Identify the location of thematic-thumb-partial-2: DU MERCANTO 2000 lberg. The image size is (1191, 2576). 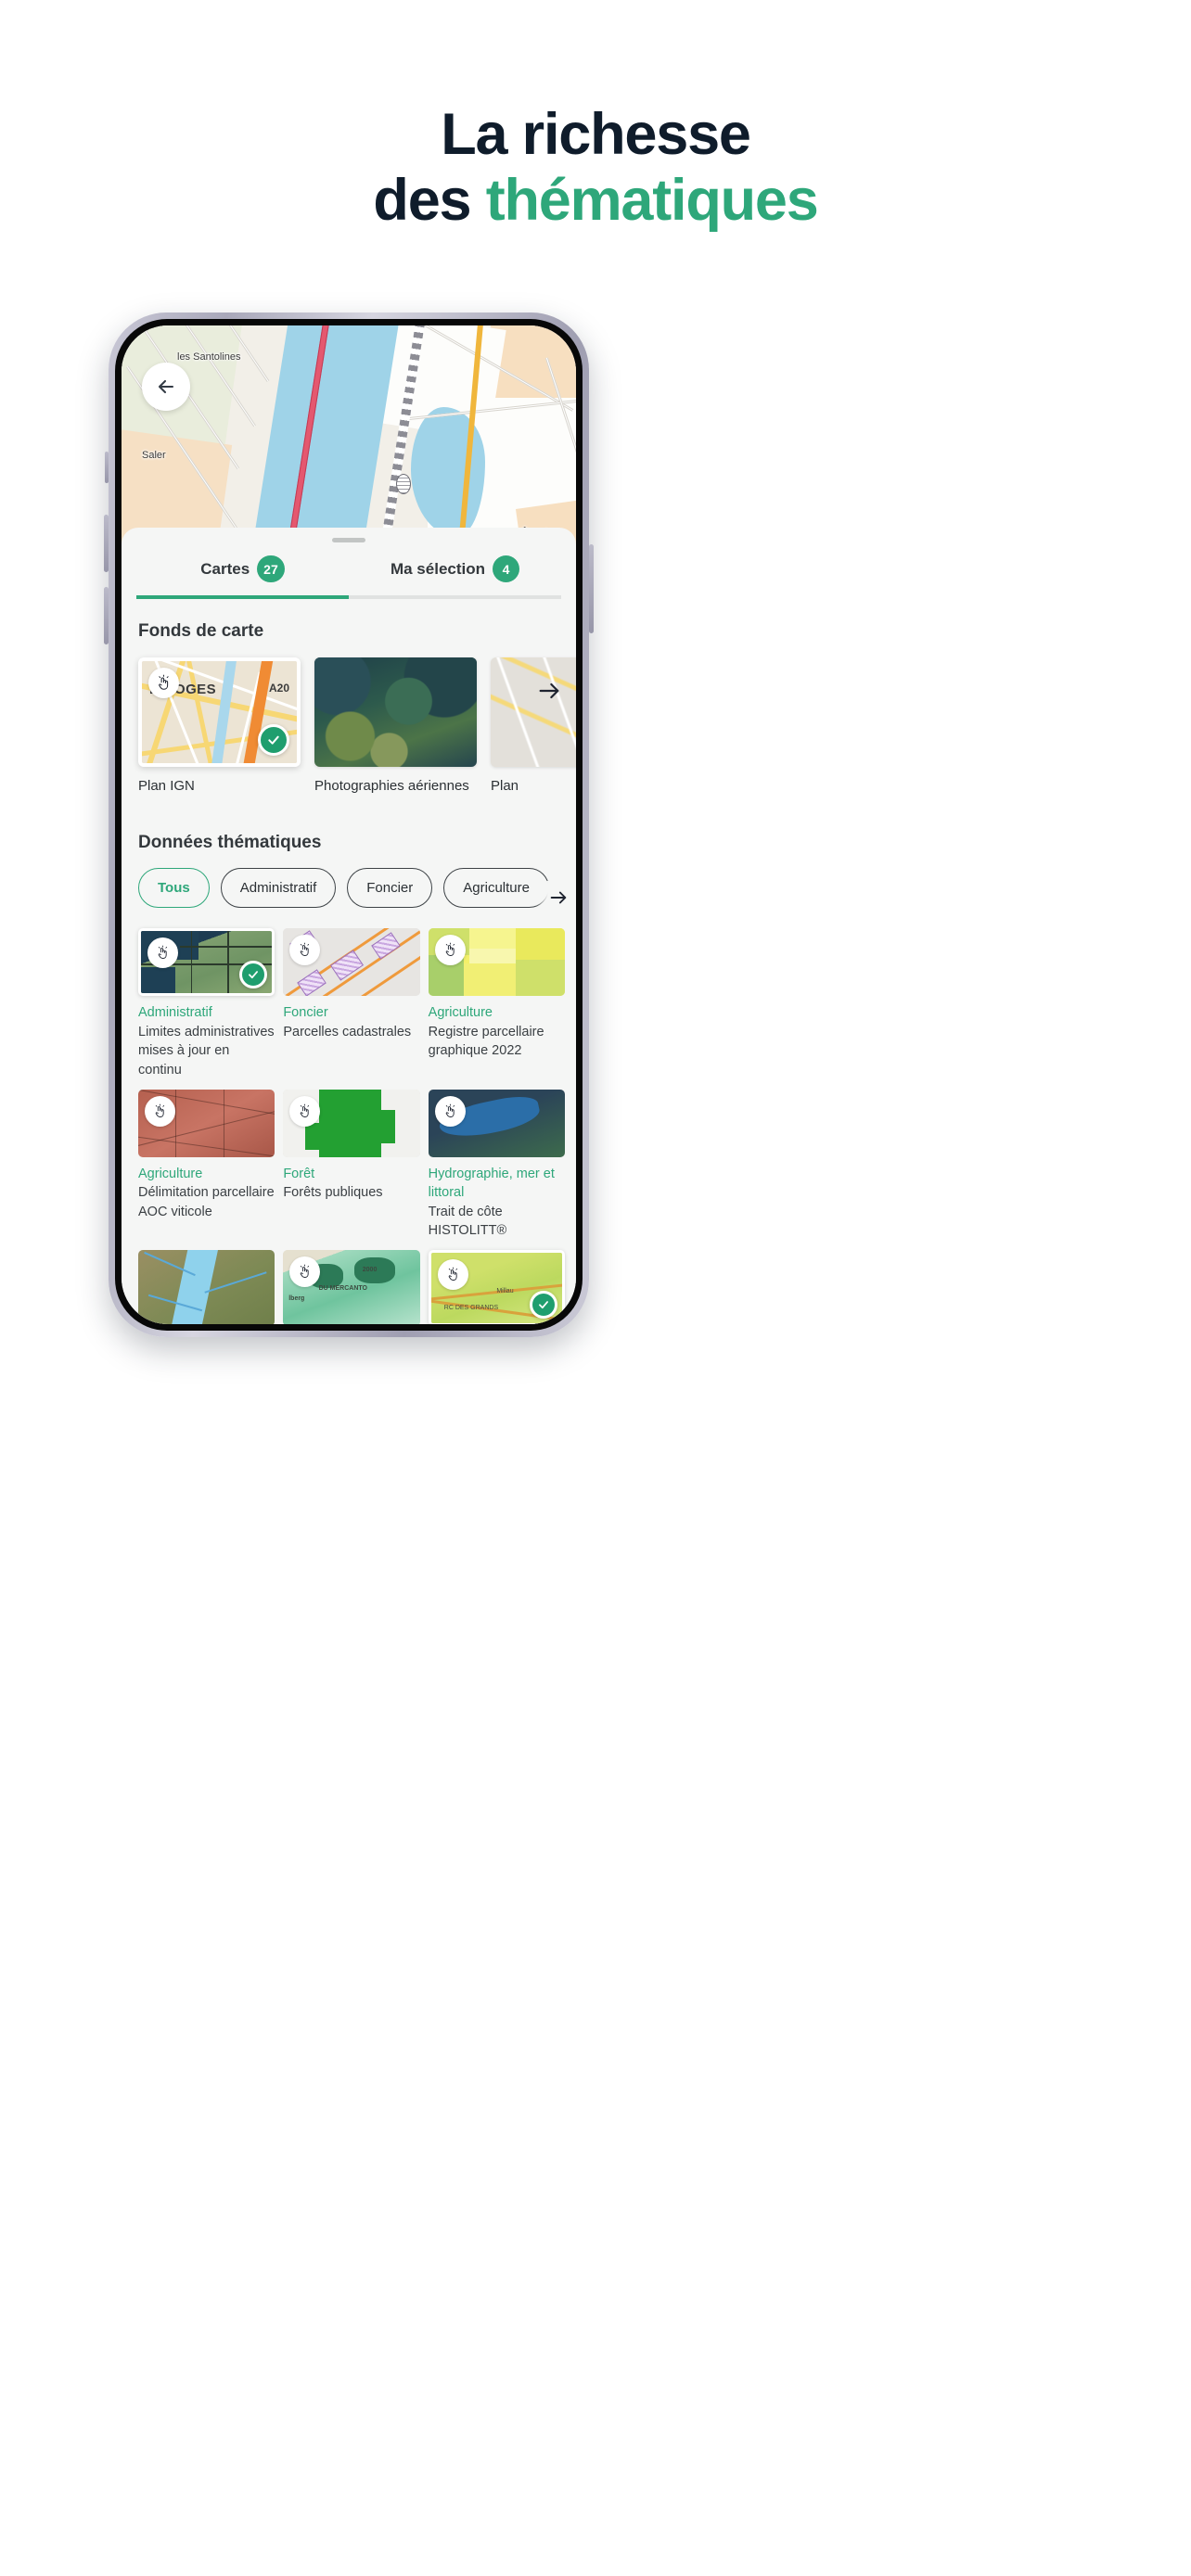
(351, 1286).